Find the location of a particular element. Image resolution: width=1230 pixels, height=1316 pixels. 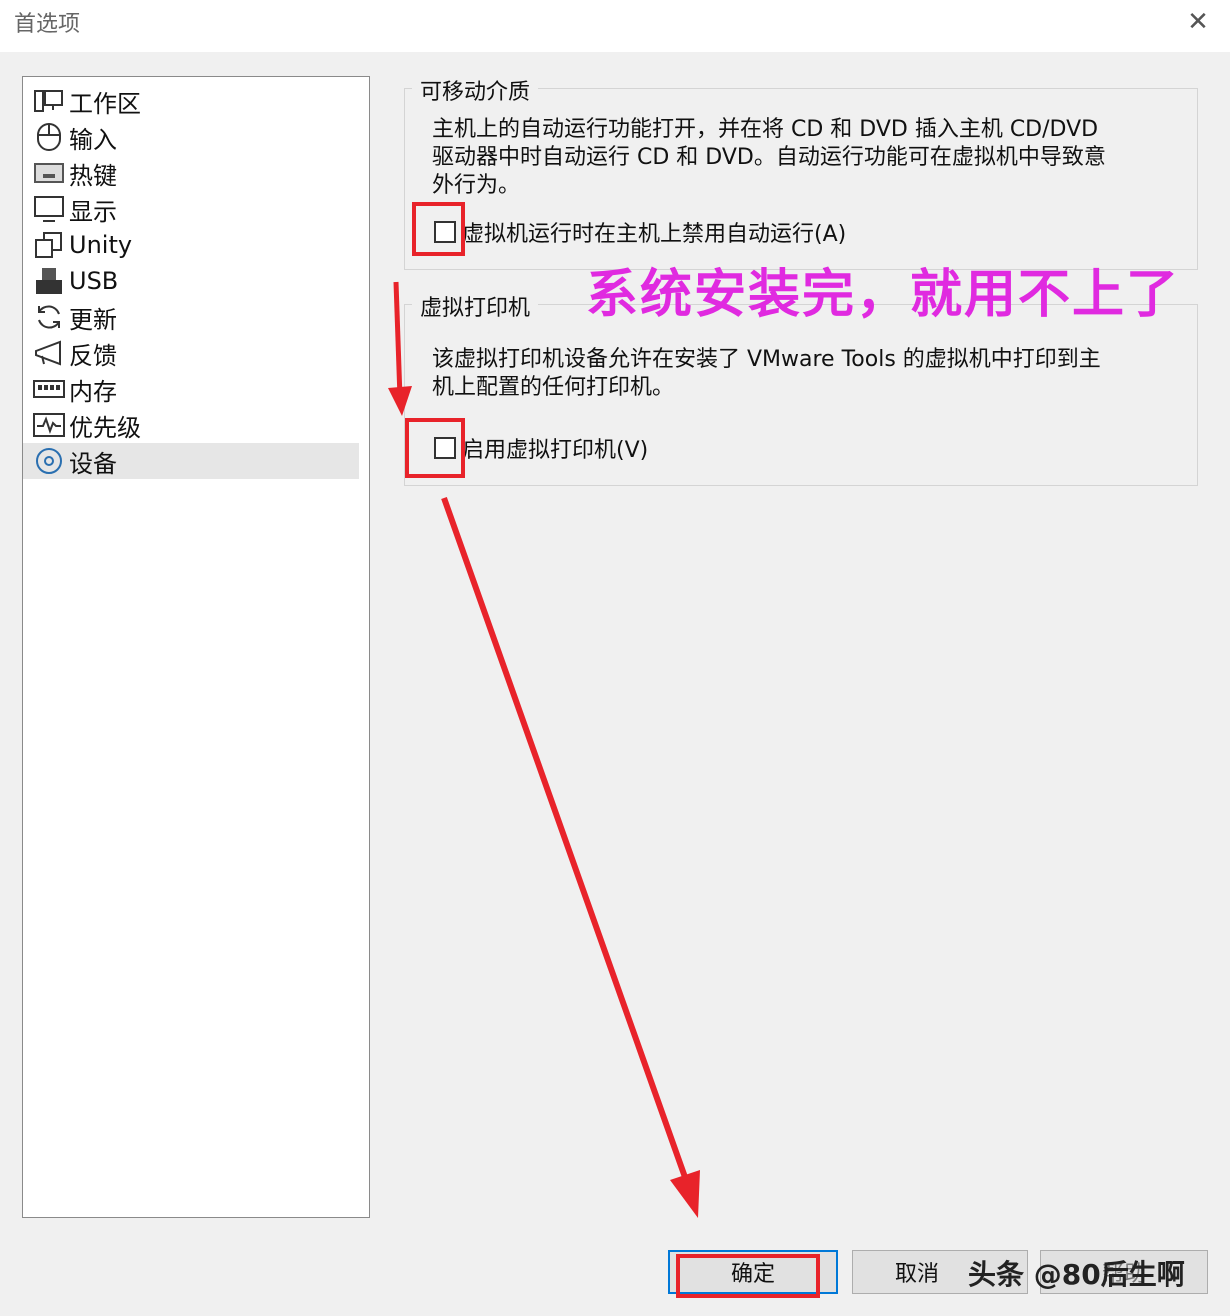

description-line: 主机上的自动运行功能打开，并在将 CD 和 DVD 插入主机 CD/DVD is located at coordinates (765, 129).